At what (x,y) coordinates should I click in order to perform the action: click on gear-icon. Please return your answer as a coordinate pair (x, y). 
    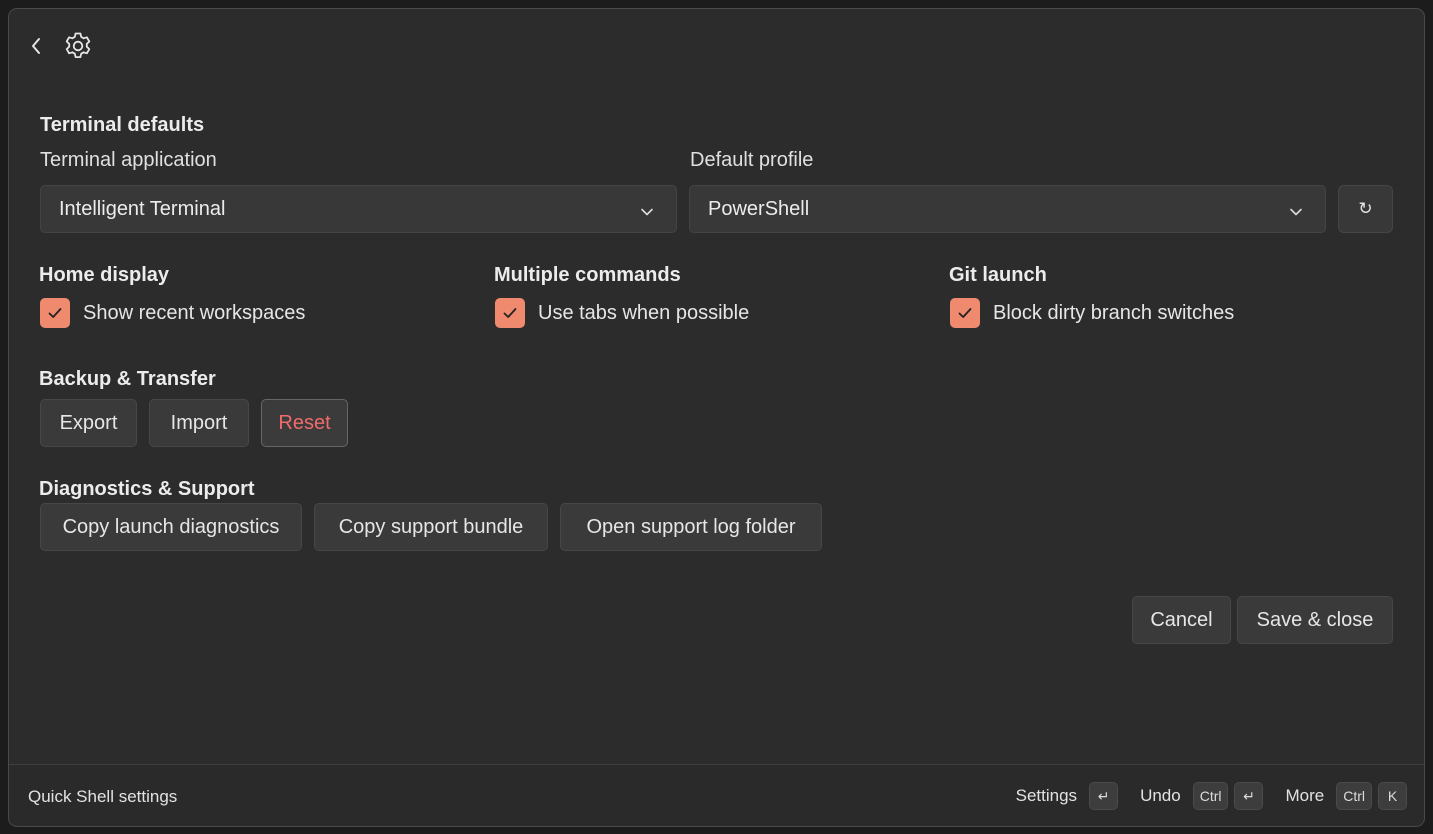
    Looking at the image, I should click on (78, 46).